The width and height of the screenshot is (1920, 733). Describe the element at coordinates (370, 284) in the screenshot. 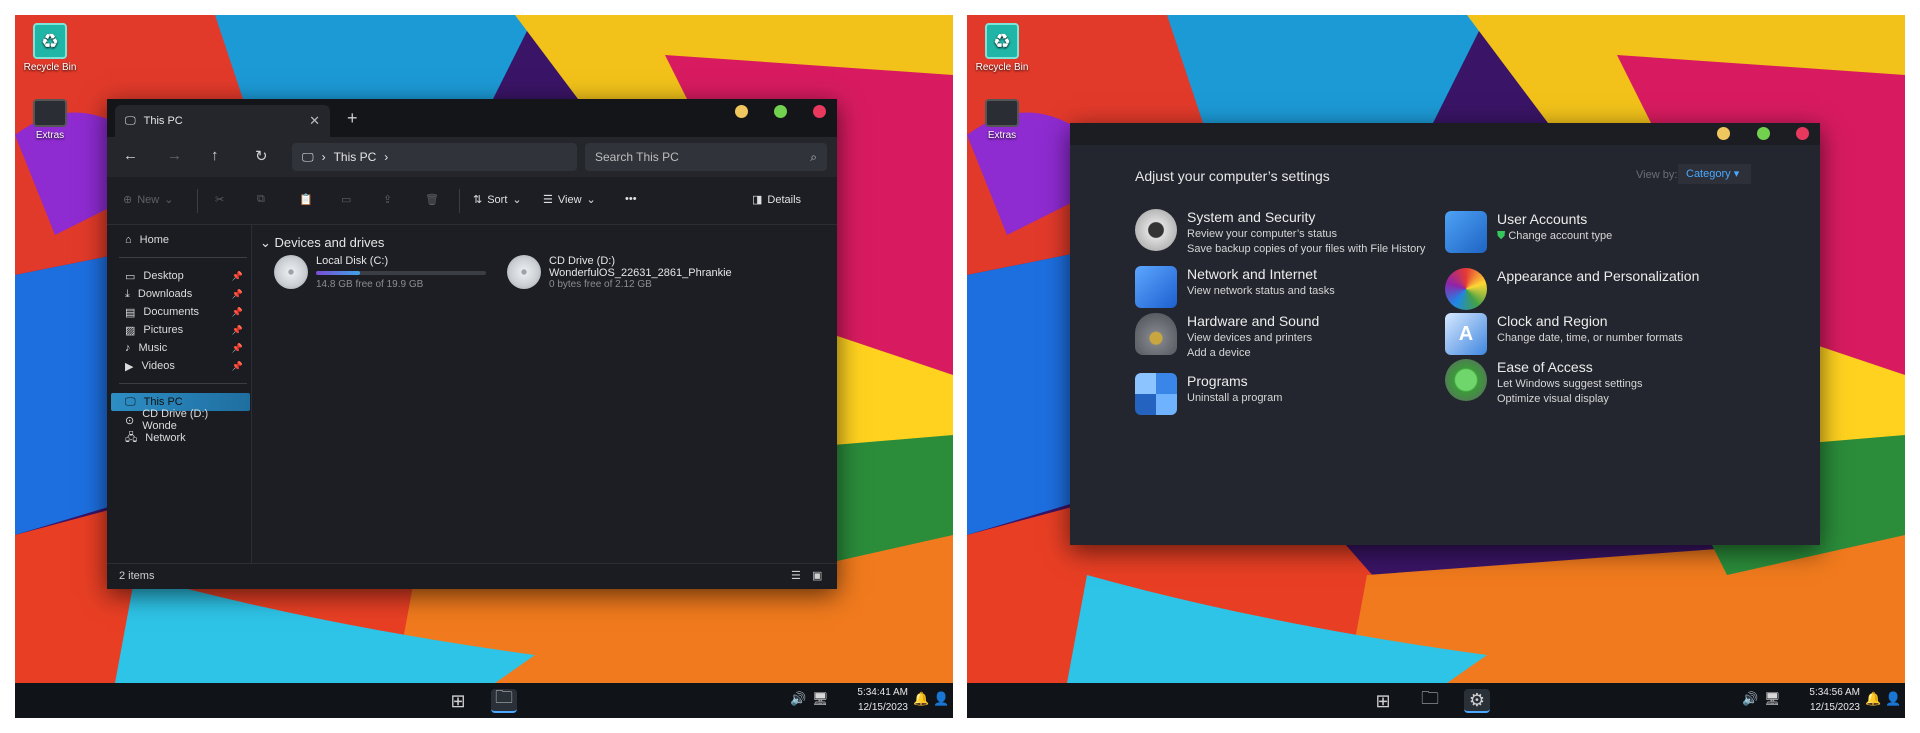

I see `drive-free-space: 14.8 GB free of 19.9 GB` at that location.